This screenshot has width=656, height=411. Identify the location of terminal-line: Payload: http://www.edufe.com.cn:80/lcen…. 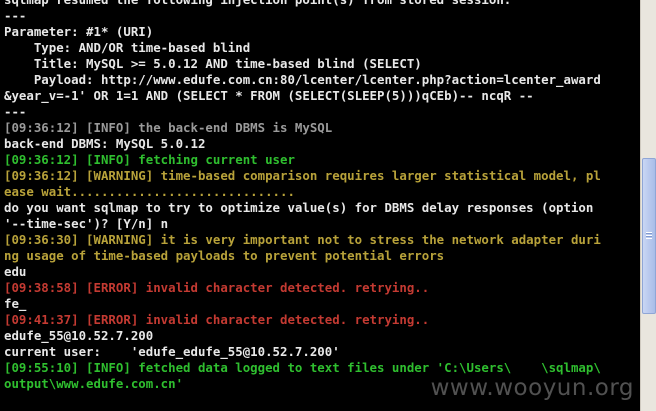
(302, 79).